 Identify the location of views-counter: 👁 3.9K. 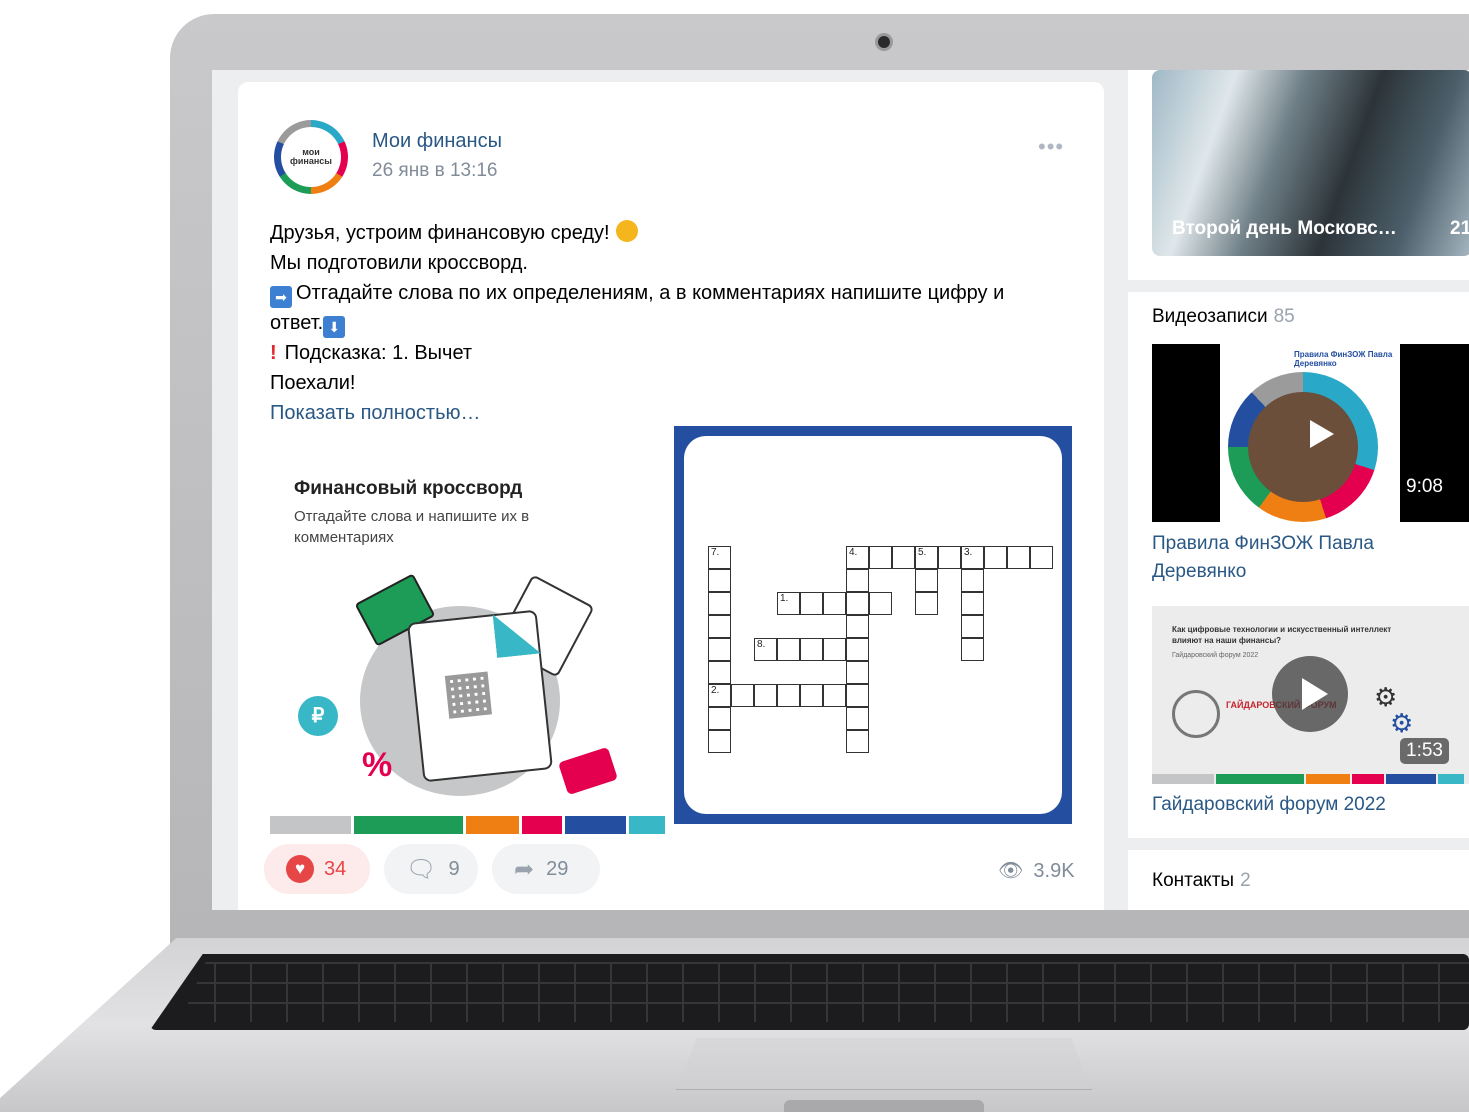
(1036, 870).